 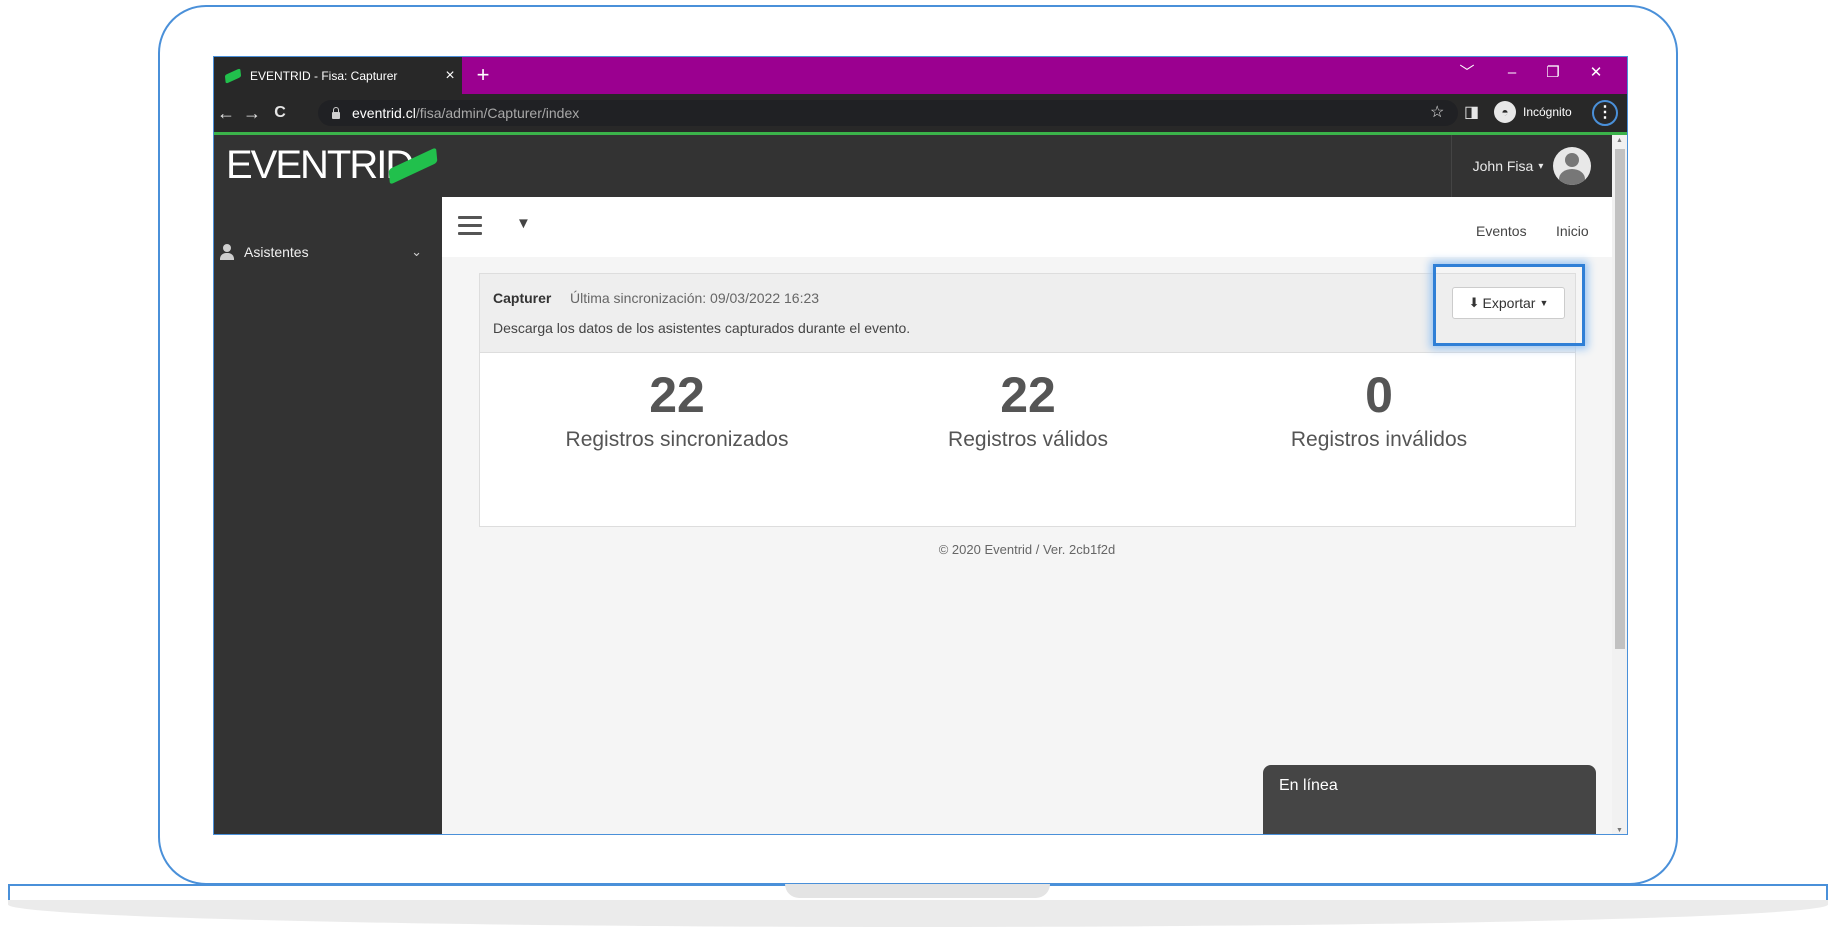 I want to click on hamburger-menu-icon, so click(x=470, y=226).